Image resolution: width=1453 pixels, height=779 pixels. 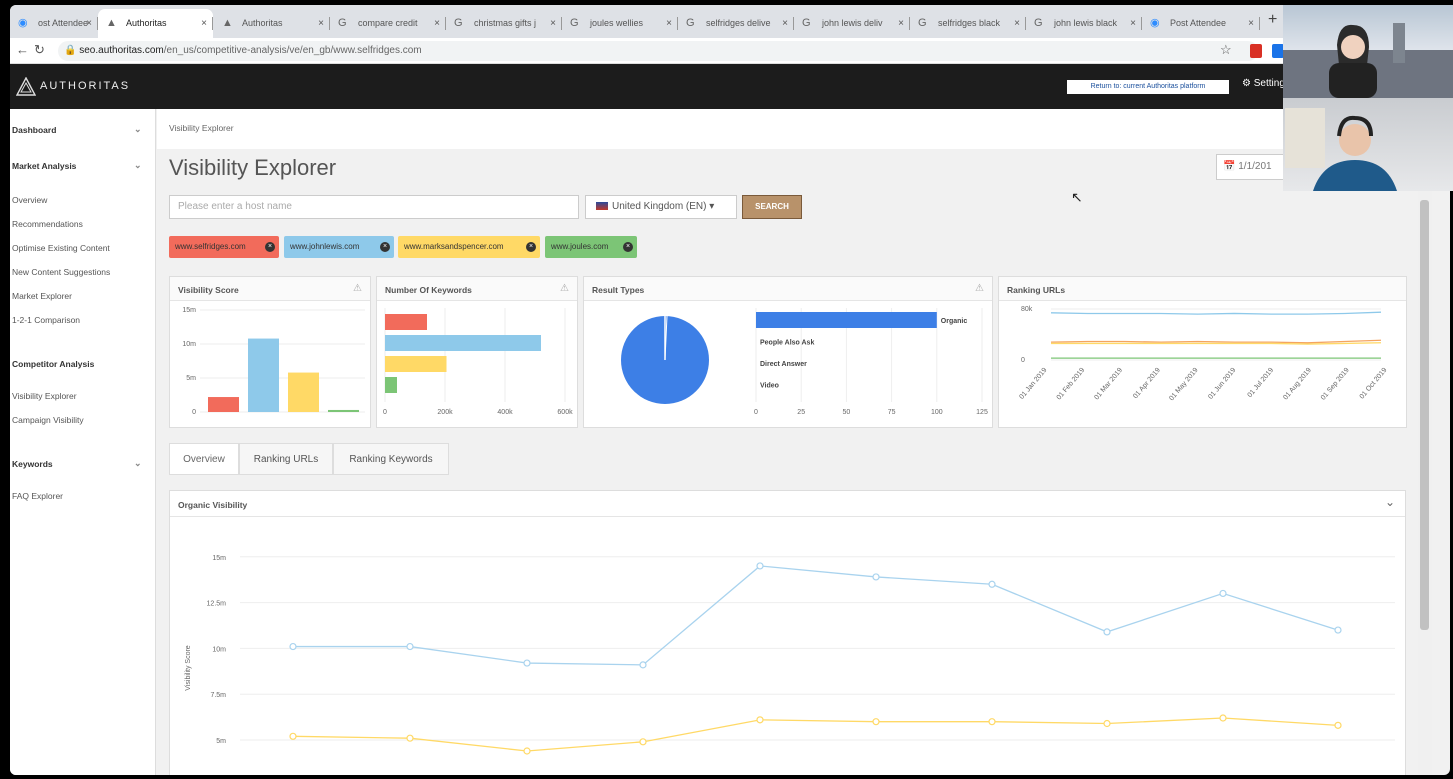 I want to click on tab-ranking-urls: Ranking URLs, so click(x=286, y=459).